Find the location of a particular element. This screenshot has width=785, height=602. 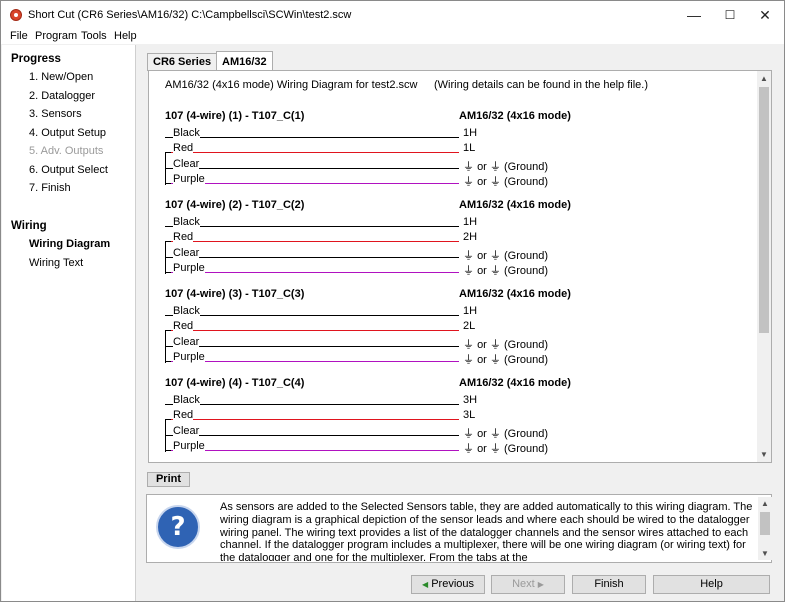

step-output-setup: 4. Output Setup is located at coordinates (67, 133).